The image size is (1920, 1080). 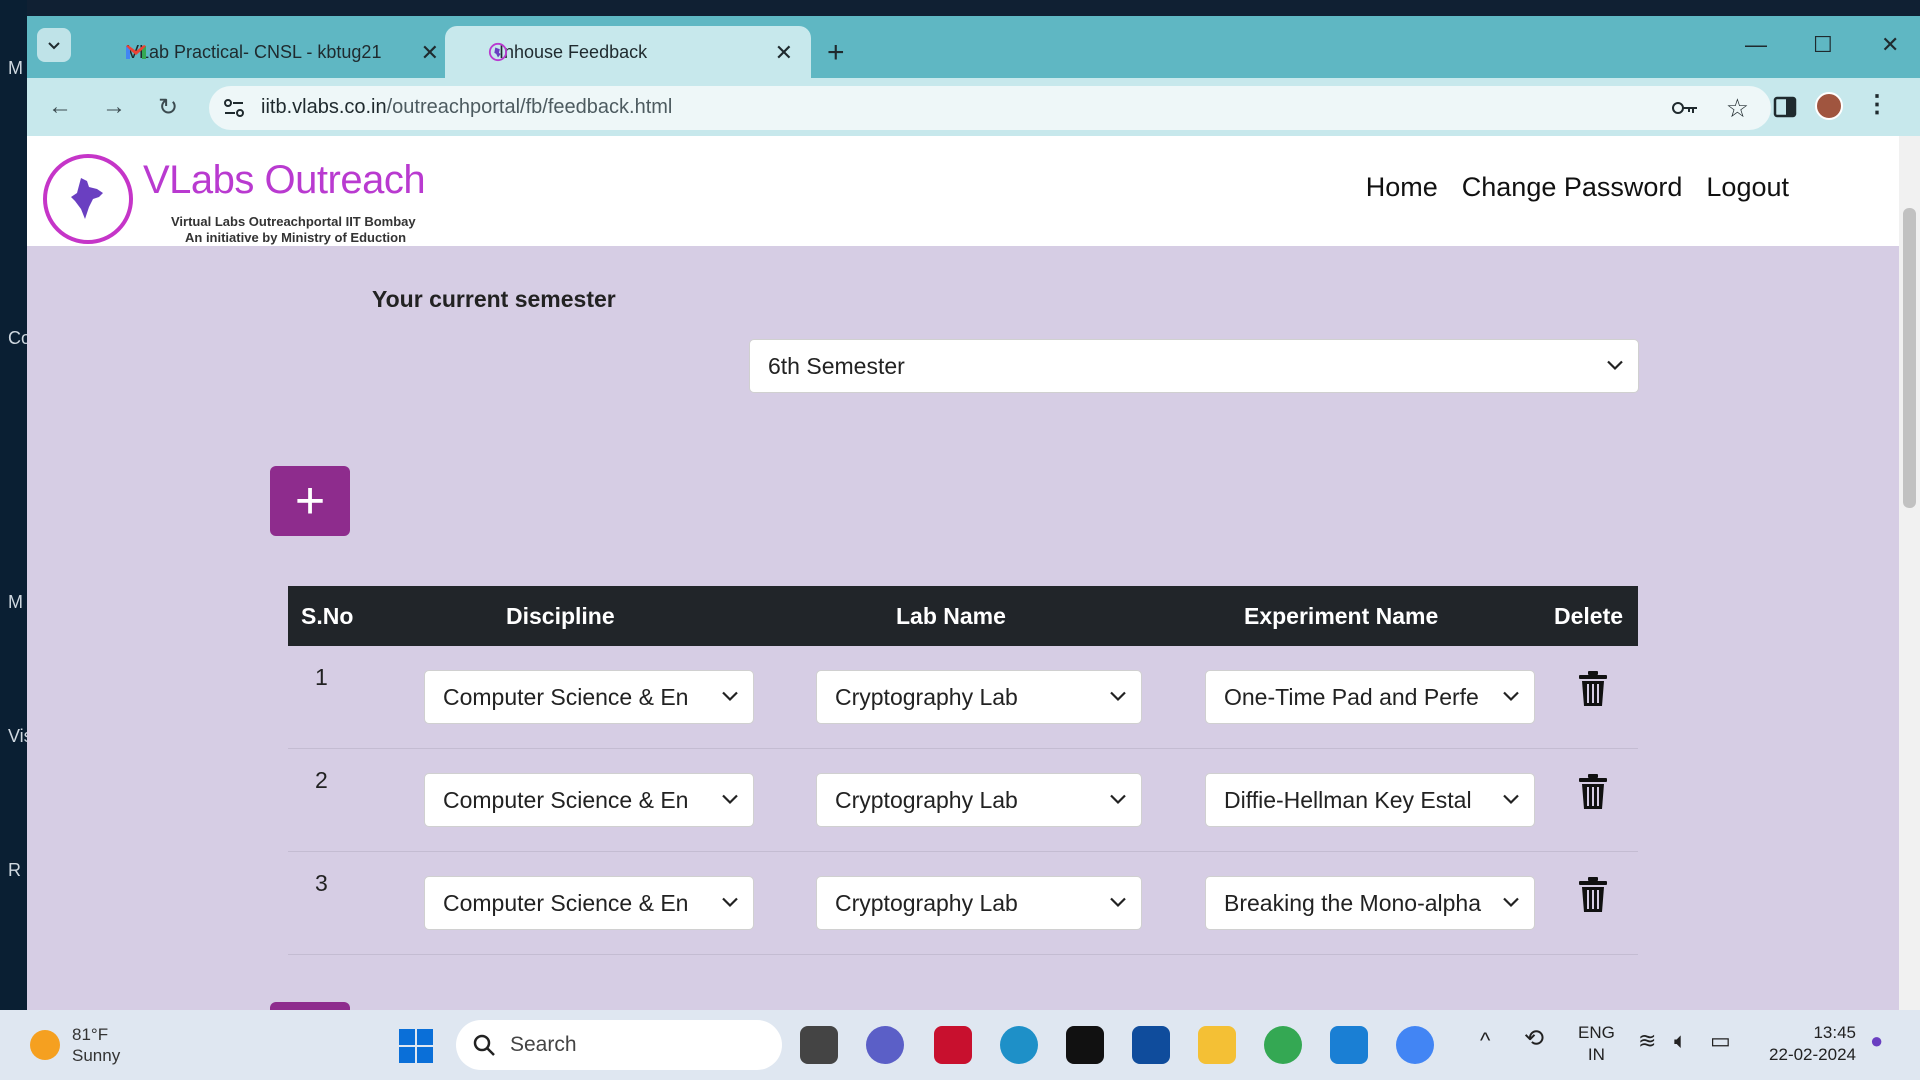 I want to click on row-sno: 3, so click(x=321, y=883).